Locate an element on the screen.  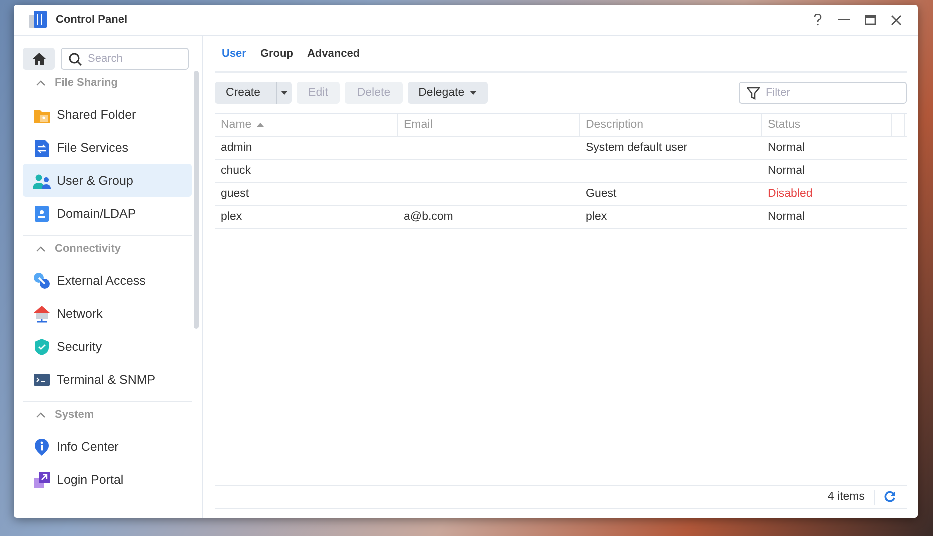
sidebar-item: Network is located at coordinates (107, 313).